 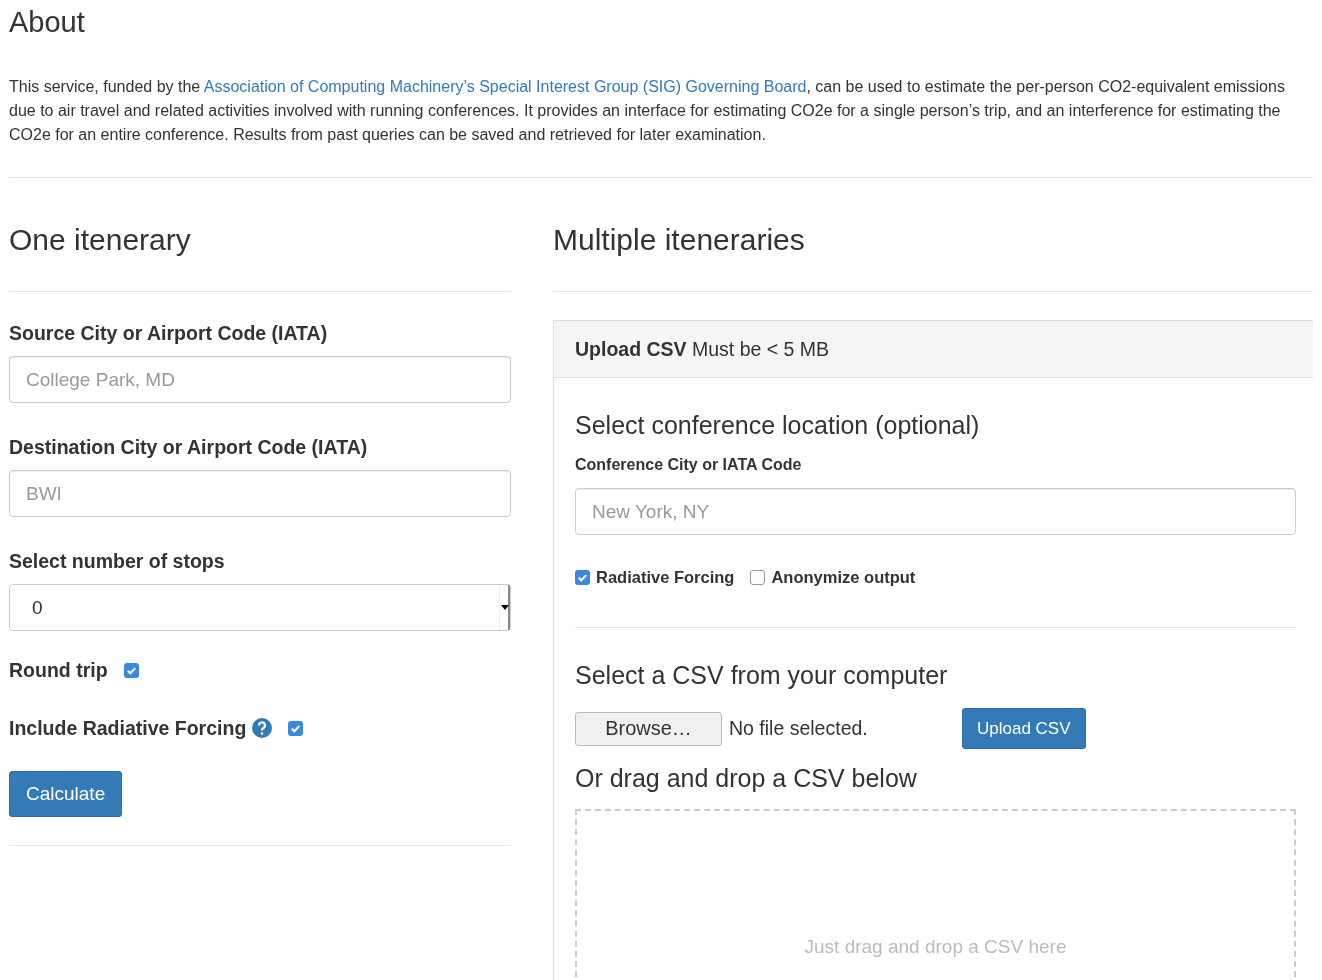 I want to click on calculate-button: Calculate, so click(x=66, y=794).